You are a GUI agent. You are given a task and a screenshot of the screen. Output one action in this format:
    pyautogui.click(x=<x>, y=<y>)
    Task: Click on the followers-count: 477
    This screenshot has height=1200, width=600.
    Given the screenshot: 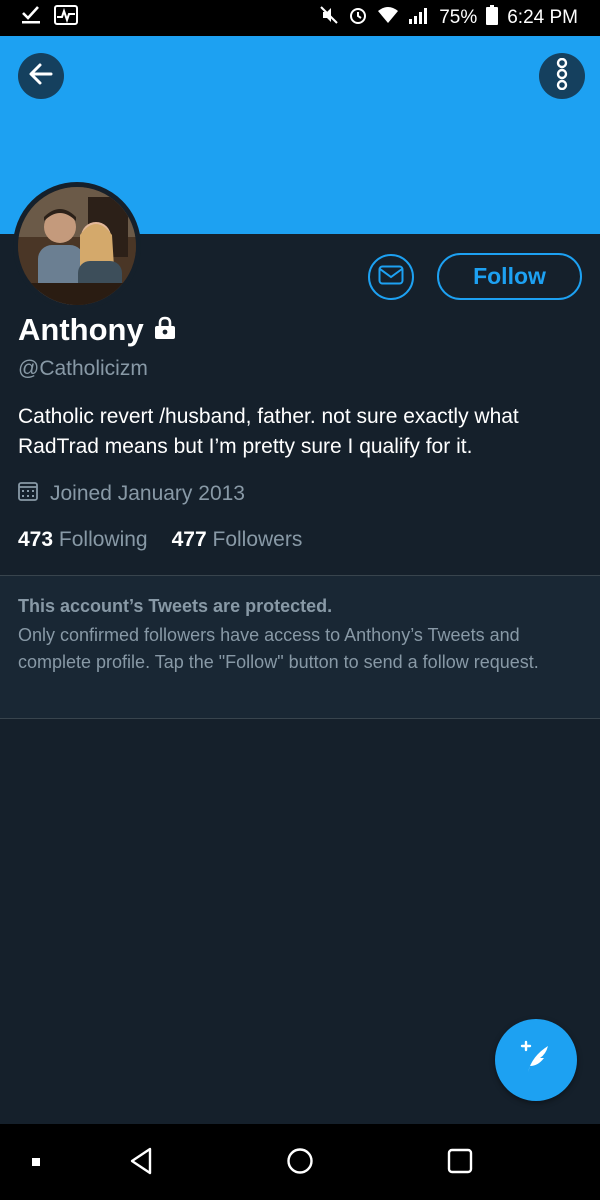 What is the action you would take?
    pyautogui.click(x=189, y=539)
    